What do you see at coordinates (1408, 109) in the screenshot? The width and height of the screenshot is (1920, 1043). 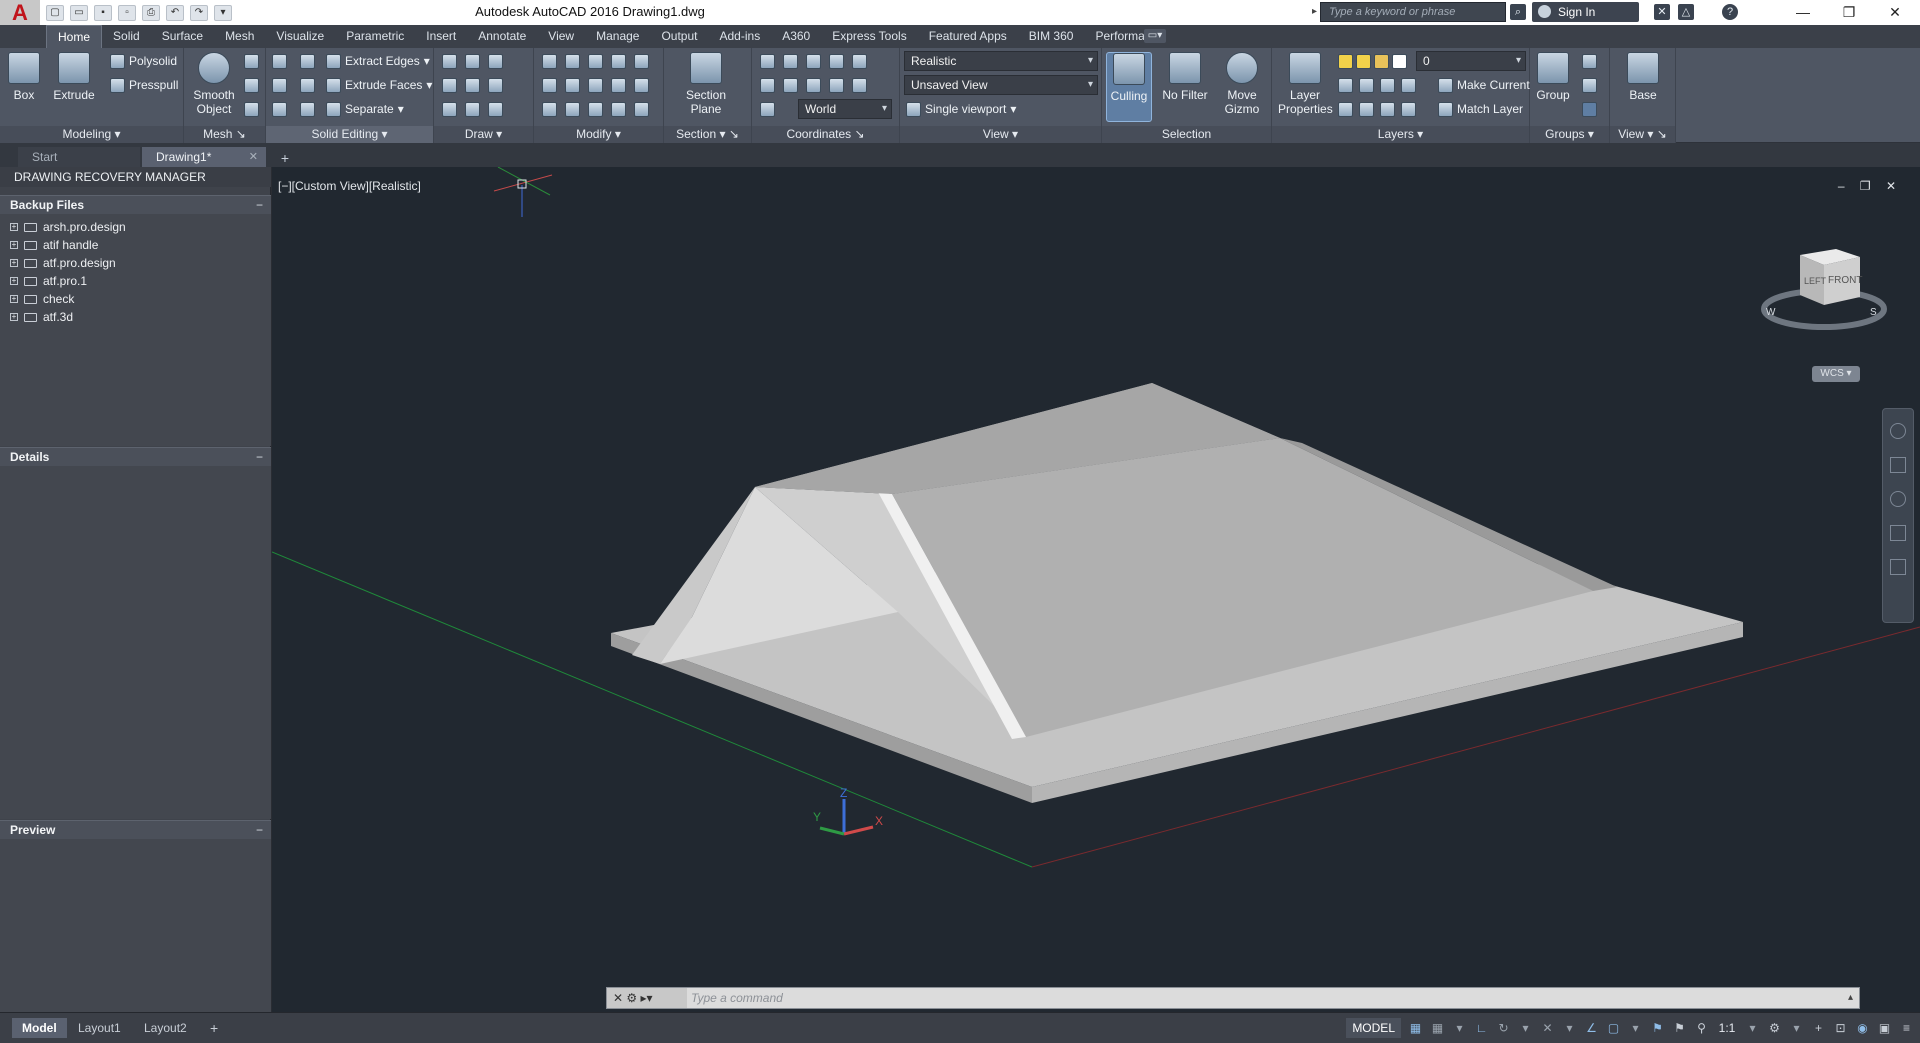 I see `layer-unlock-icon` at bounding box center [1408, 109].